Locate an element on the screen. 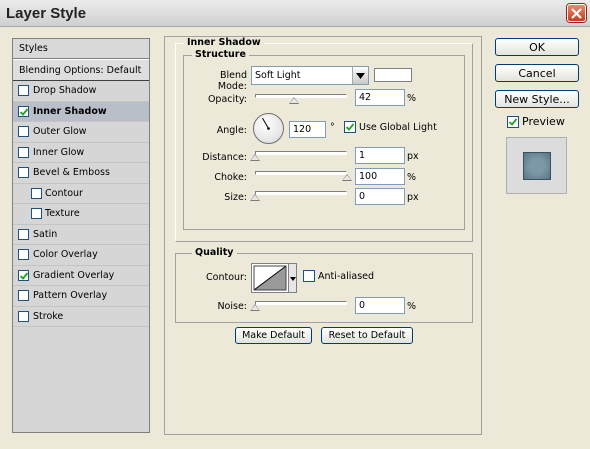 The height and width of the screenshot is (449, 590). style-item-drop-shadow: Drop Shadow is located at coordinates (81, 91).